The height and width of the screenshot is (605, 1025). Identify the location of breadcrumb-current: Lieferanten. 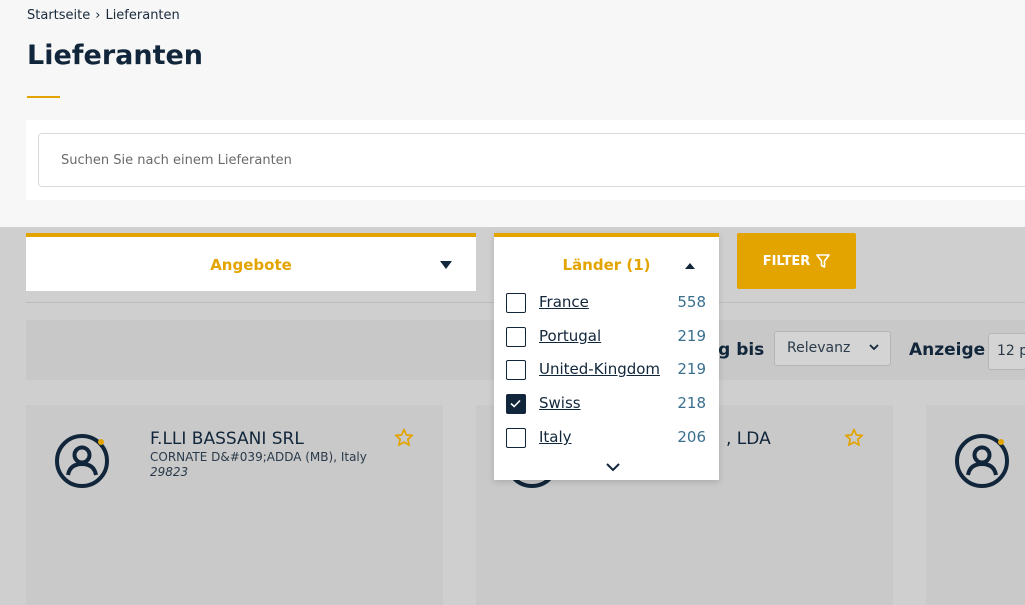
(142, 15).